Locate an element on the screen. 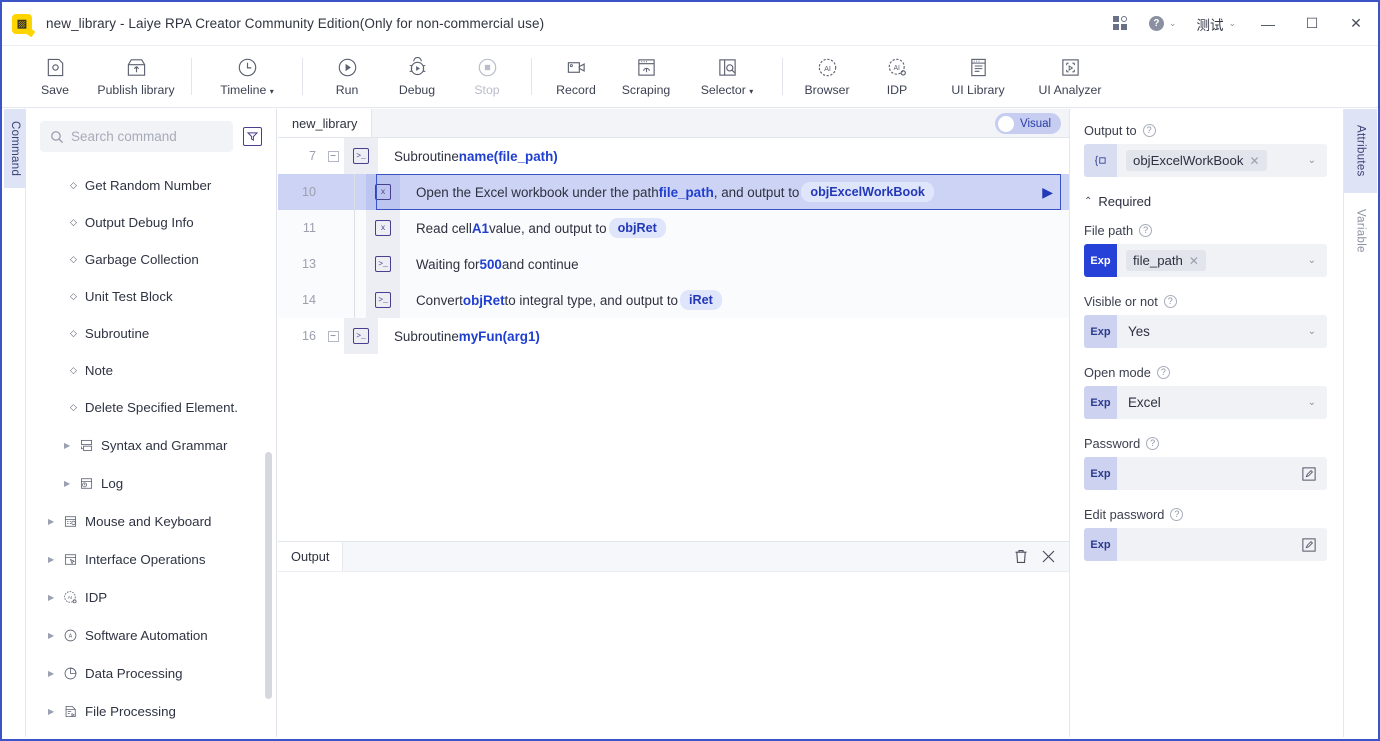 The image size is (1380, 741). command-group-log: ▶ Log is located at coordinates (151, 483).